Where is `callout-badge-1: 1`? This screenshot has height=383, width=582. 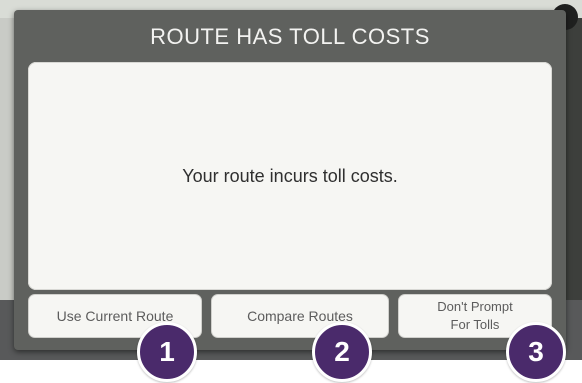
callout-badge-1: 1 is located at coordinates (167, 352).